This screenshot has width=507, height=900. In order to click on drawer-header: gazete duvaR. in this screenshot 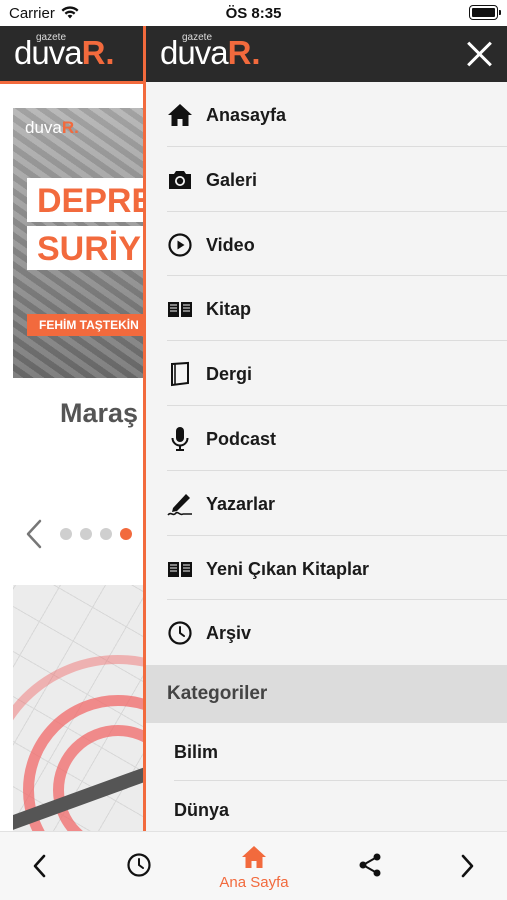, I will do `click(326, 54)`.